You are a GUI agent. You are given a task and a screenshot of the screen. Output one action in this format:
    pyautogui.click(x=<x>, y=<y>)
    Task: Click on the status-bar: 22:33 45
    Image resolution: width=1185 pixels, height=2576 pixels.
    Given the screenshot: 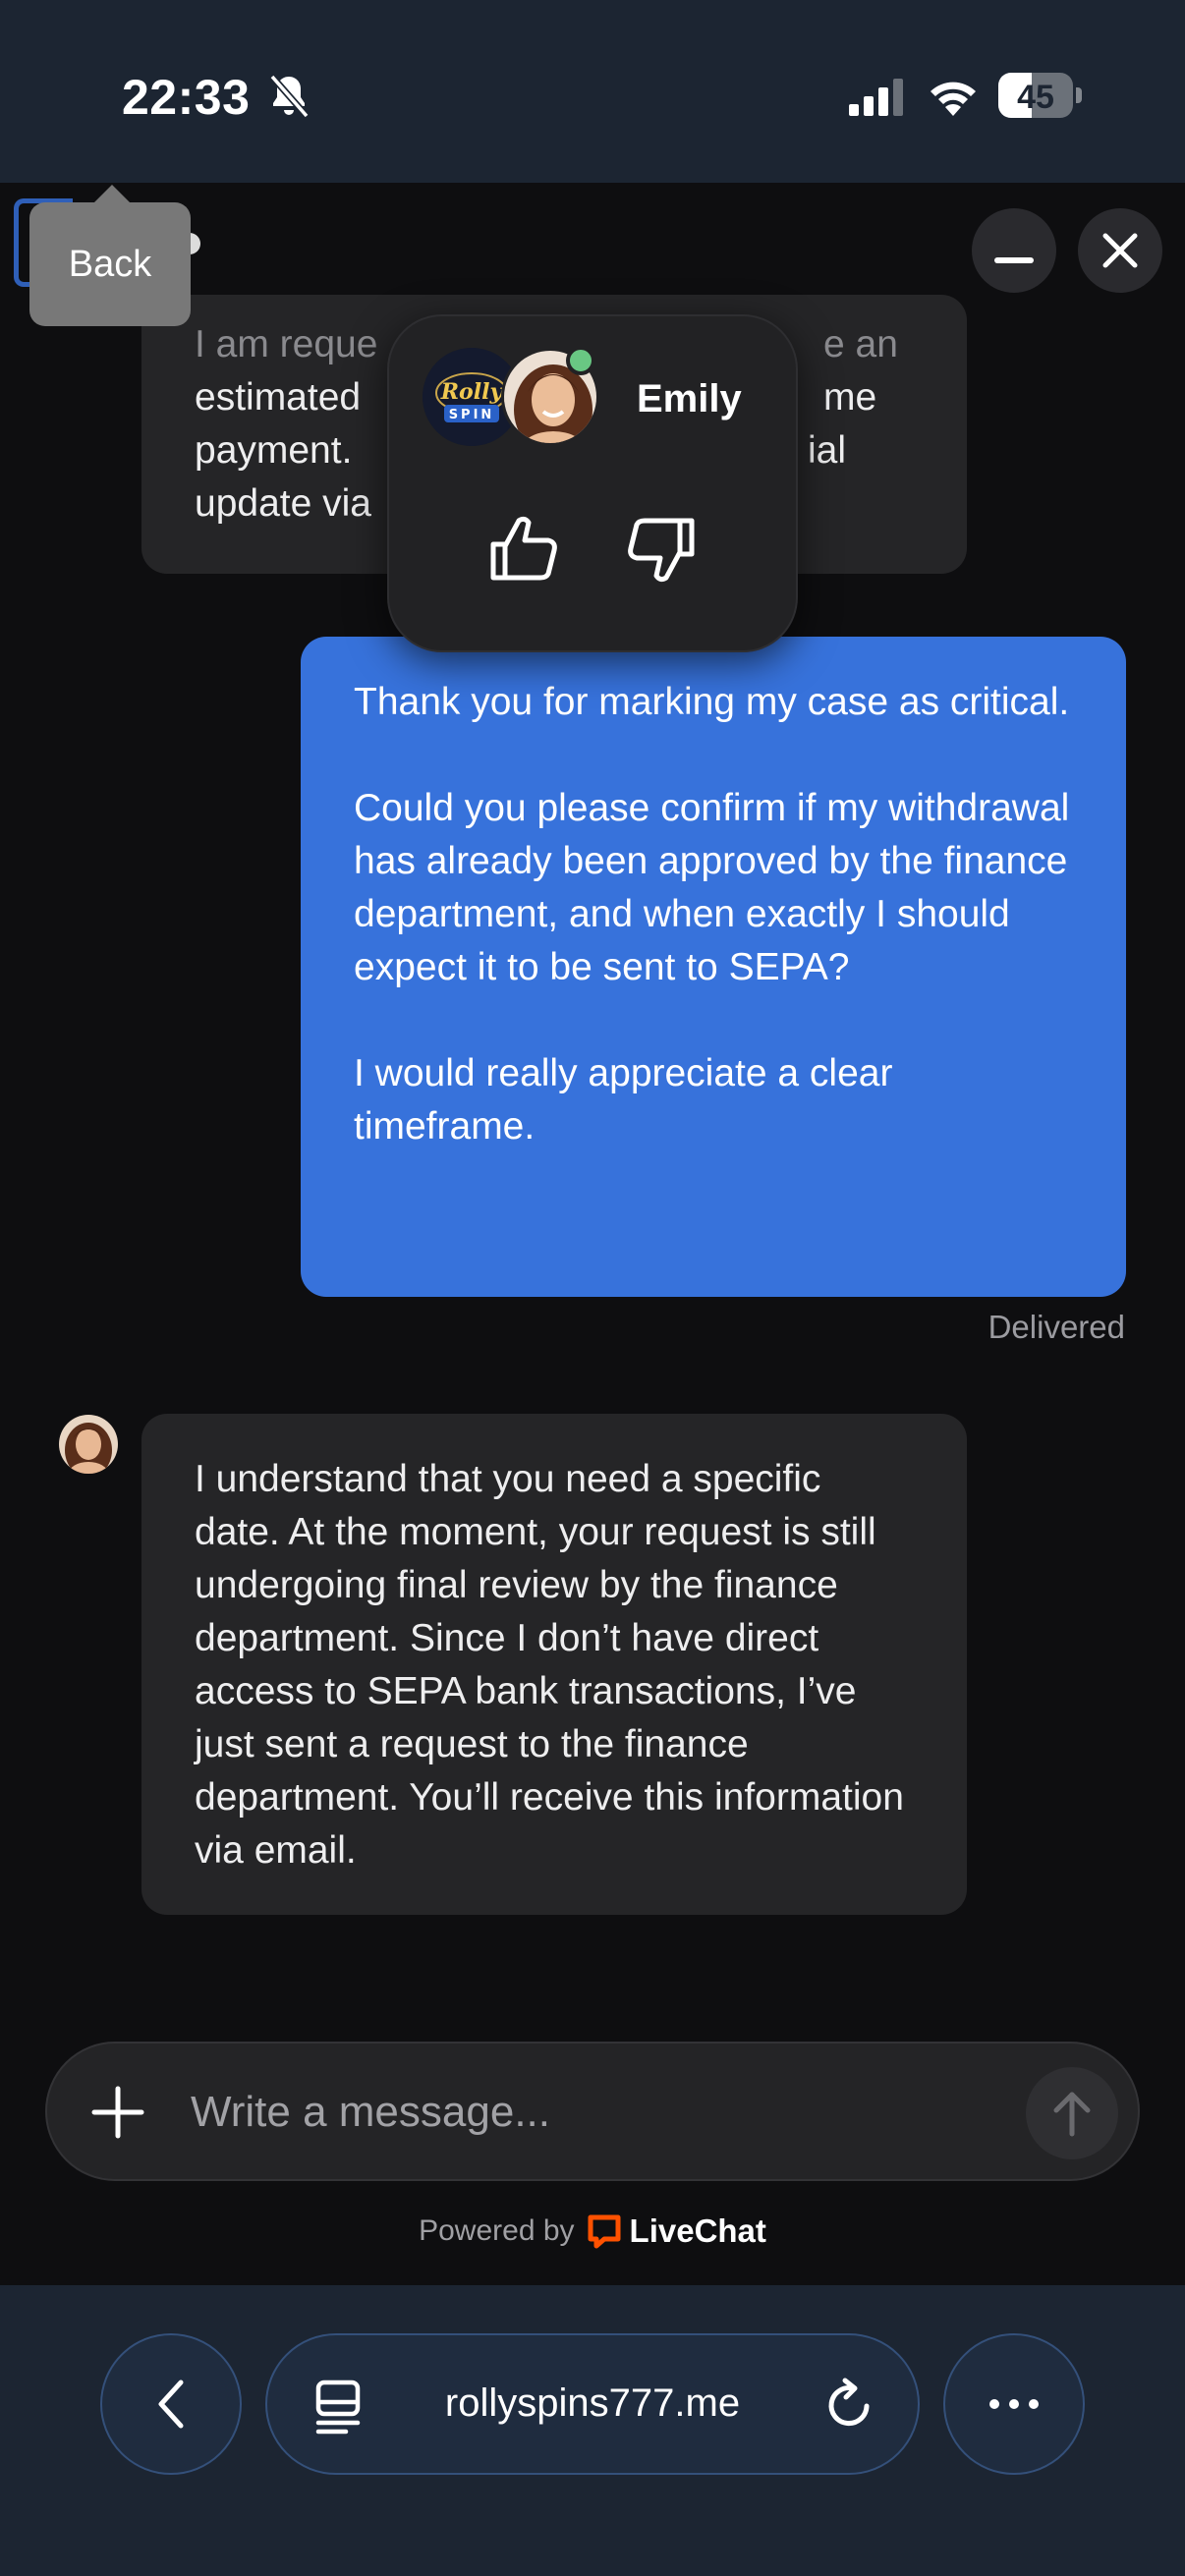 What is the action you would take?
    pyautogui.click(x=592, y=91)
    